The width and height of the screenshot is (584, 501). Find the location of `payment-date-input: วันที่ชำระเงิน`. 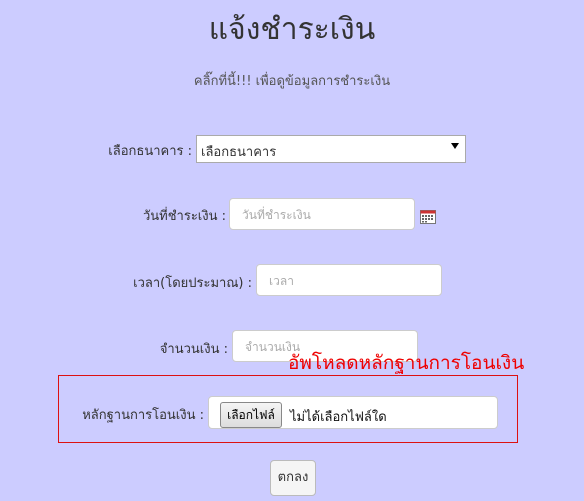

payment-date-input: วันที่ชำระเงิน is located at coordinates (322, 214).